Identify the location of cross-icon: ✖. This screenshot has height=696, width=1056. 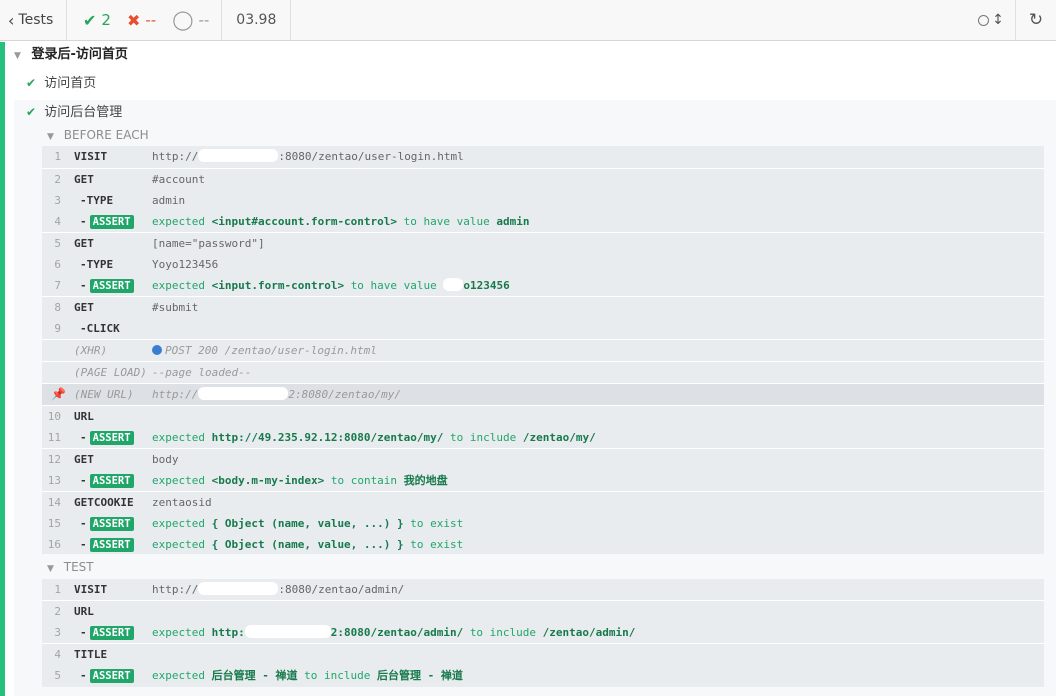
(133, 20).